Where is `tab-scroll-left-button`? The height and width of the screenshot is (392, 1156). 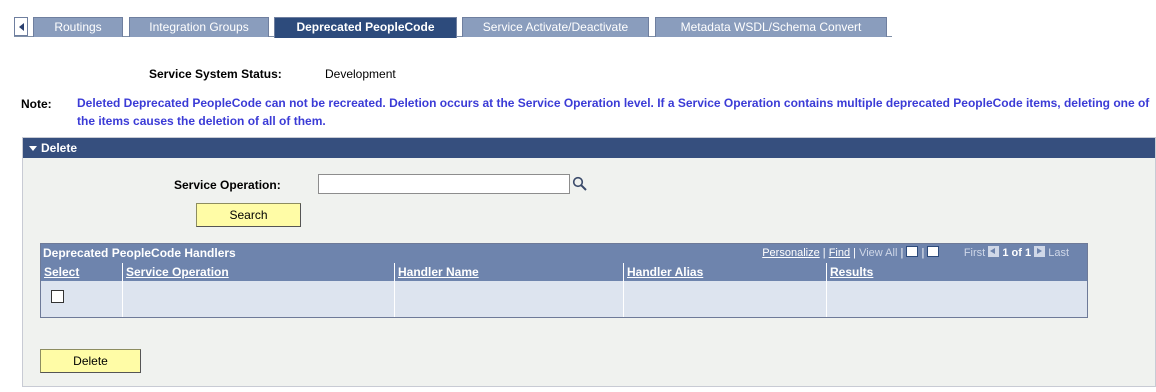 tab-scroll-left-button is located at coordinates (21, 26).